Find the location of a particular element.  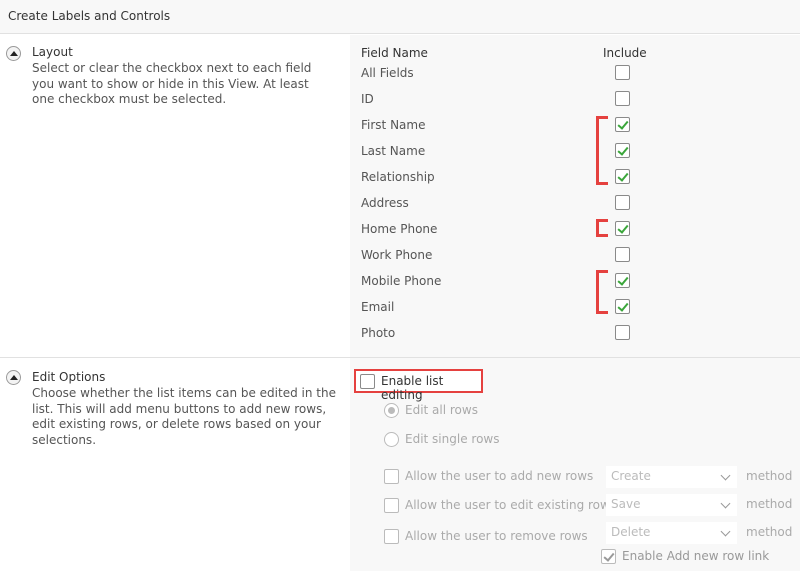

delete-method-value: Delete is located at coordinates (631, 532).